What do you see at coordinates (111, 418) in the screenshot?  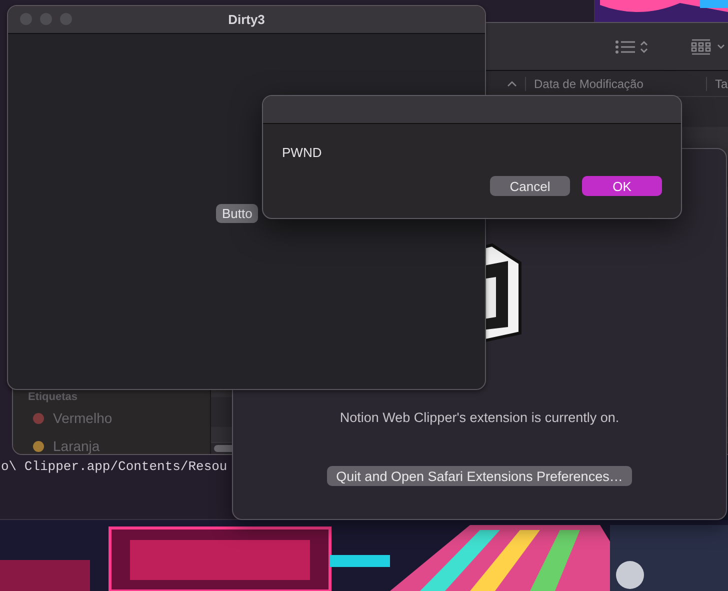 I see `sidebar-item: Vermelho` at bounding box center [111, 418].